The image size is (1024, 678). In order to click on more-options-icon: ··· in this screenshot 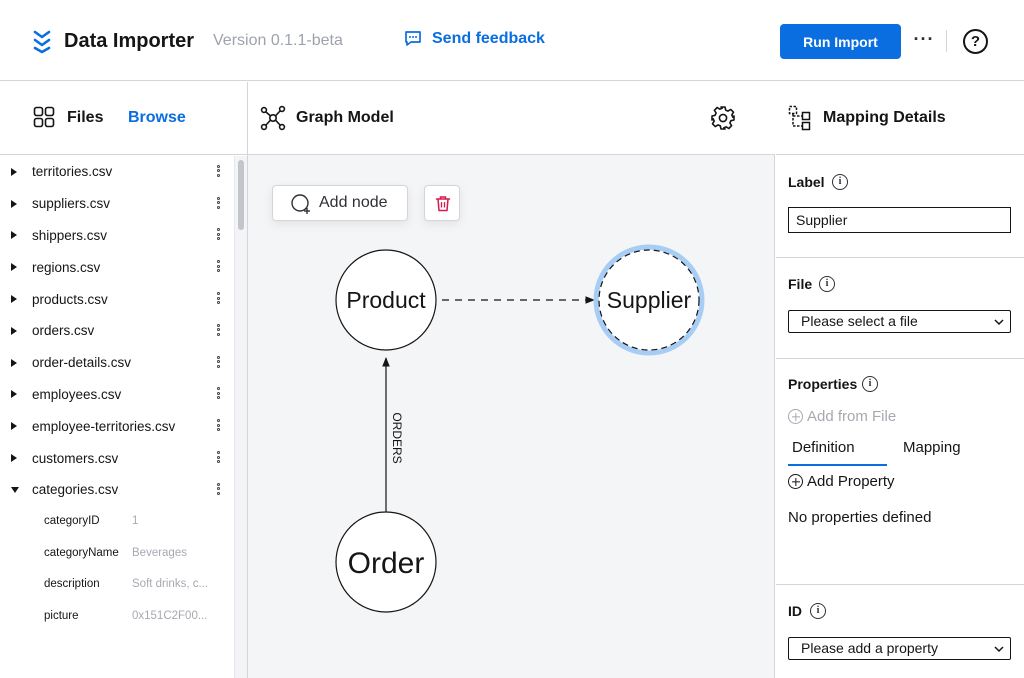, I will do `click(924, 41)`.